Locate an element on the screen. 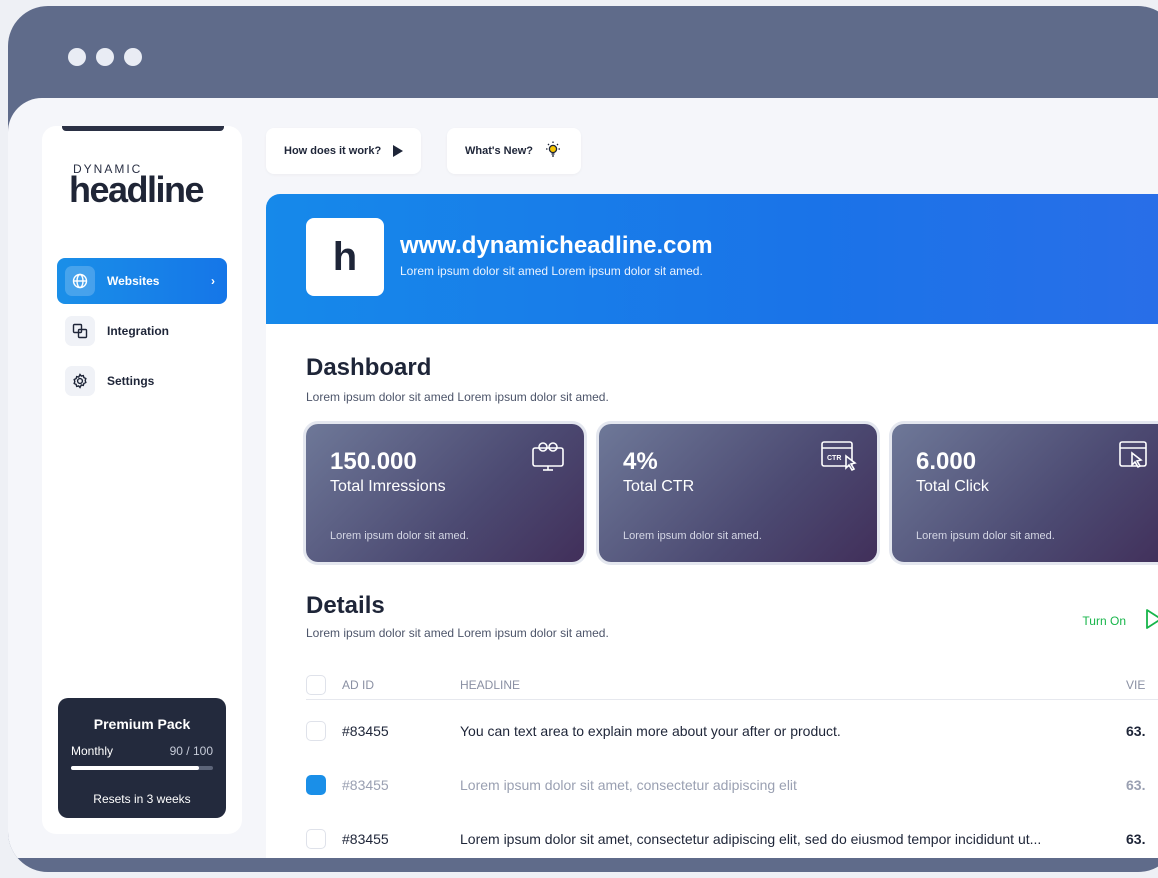  column-header-views: VIE is located at coordinates (1142, 685).